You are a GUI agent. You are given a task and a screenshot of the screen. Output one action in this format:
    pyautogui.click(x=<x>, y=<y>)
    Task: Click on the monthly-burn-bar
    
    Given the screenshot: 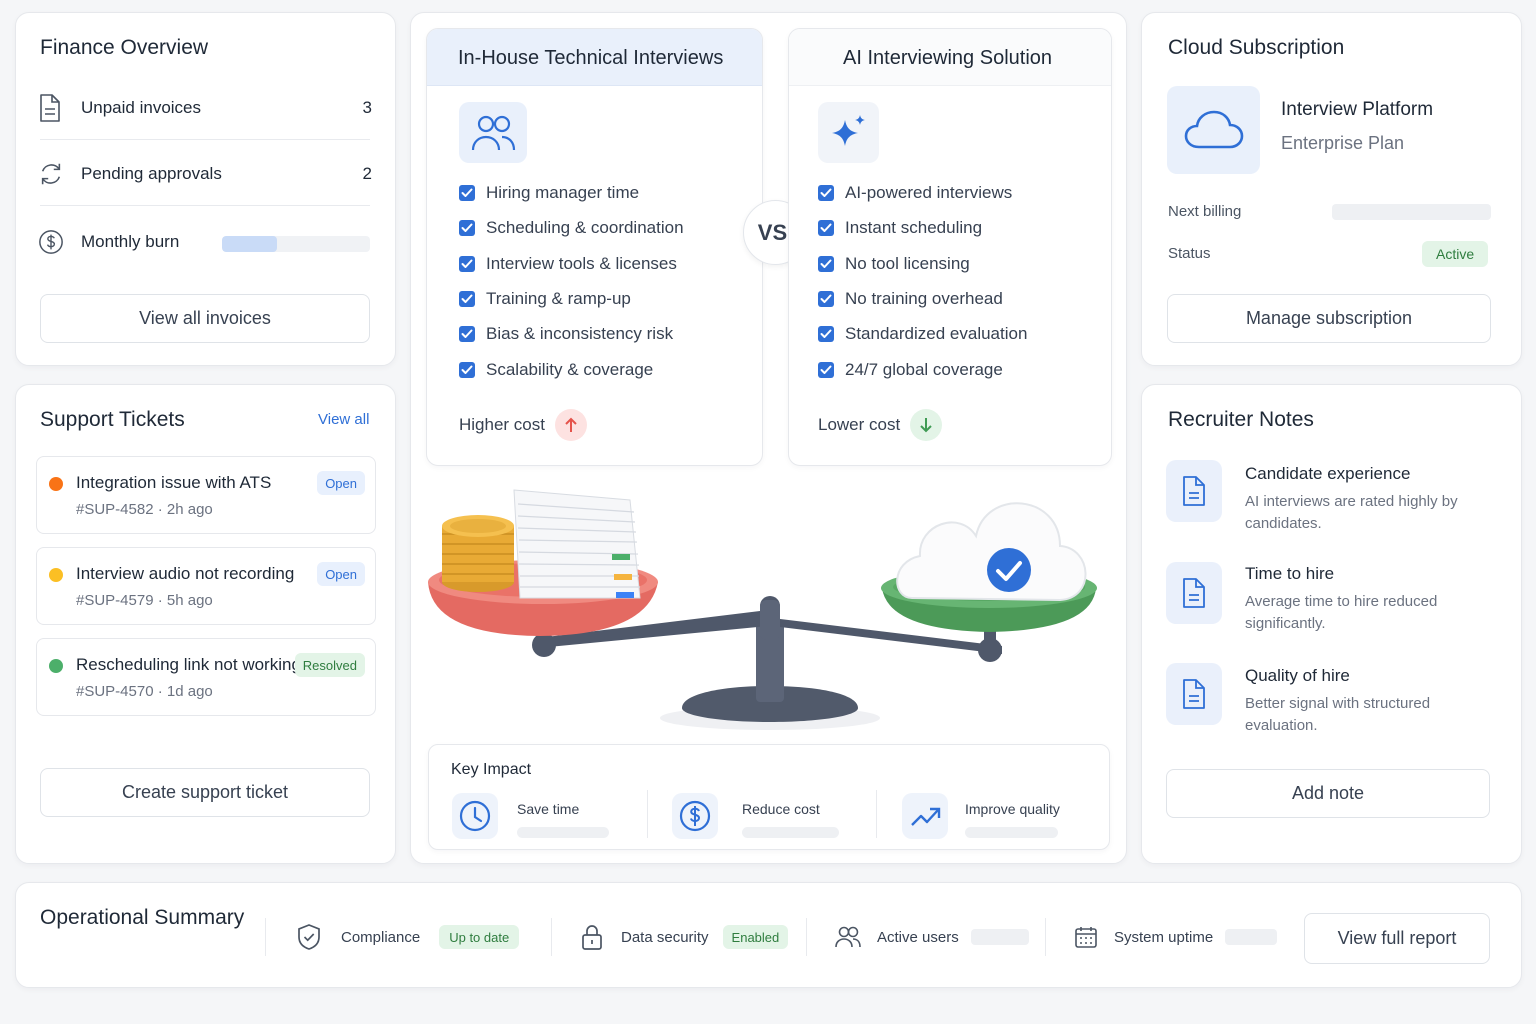 What is the action you would take?
    pyautogui.click(x=296, y=244)
    